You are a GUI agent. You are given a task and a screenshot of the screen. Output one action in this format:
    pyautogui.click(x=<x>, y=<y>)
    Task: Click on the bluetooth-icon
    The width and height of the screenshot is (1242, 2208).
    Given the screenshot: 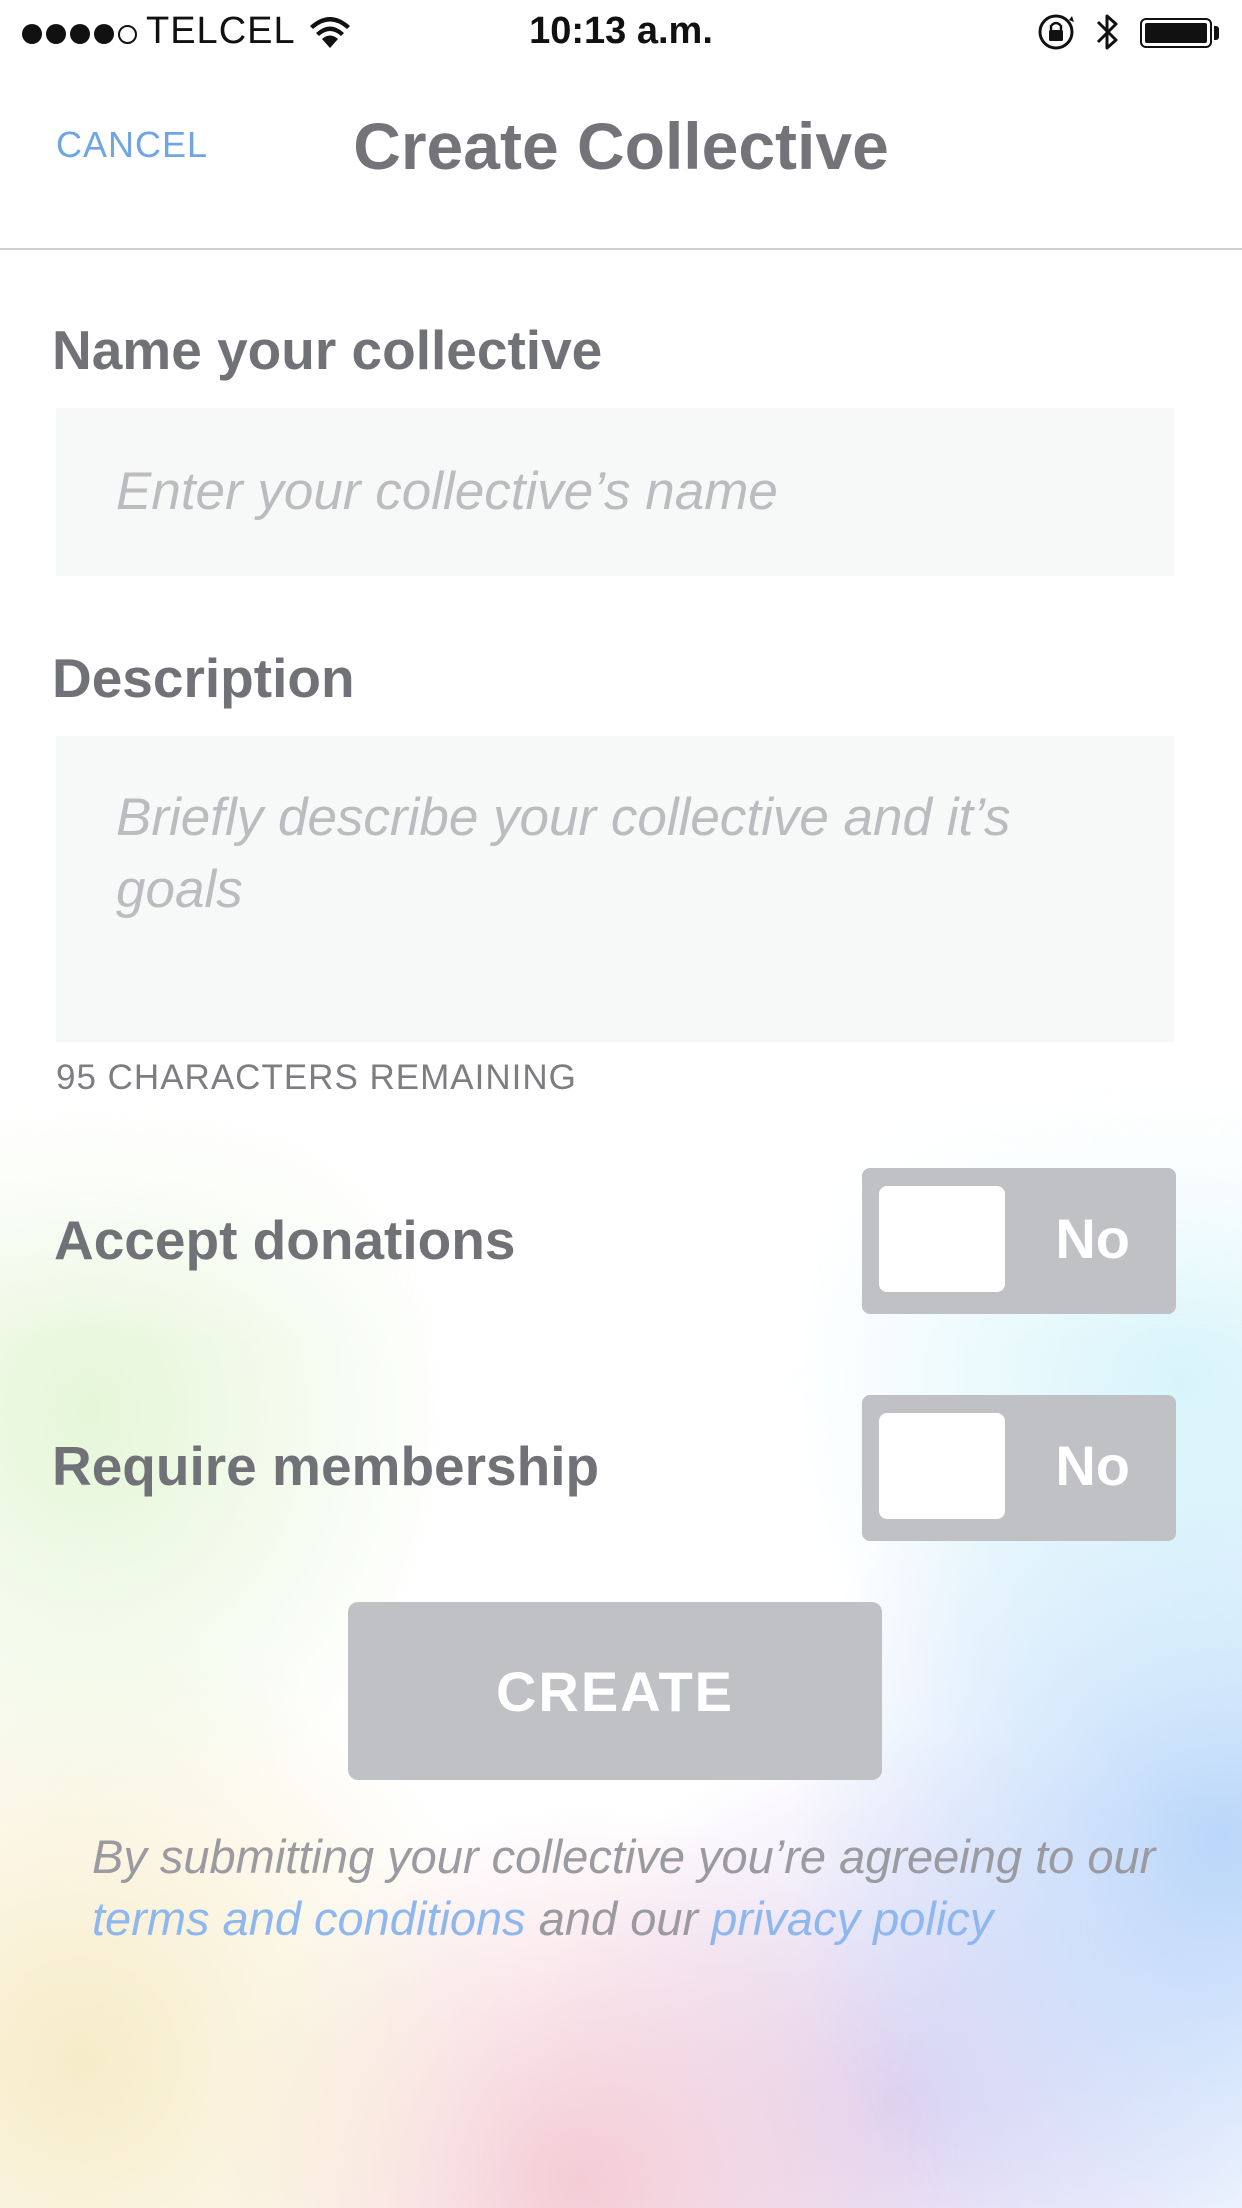 What is the action you would take?
    pyautogui.click(x=1108, y=34)
    